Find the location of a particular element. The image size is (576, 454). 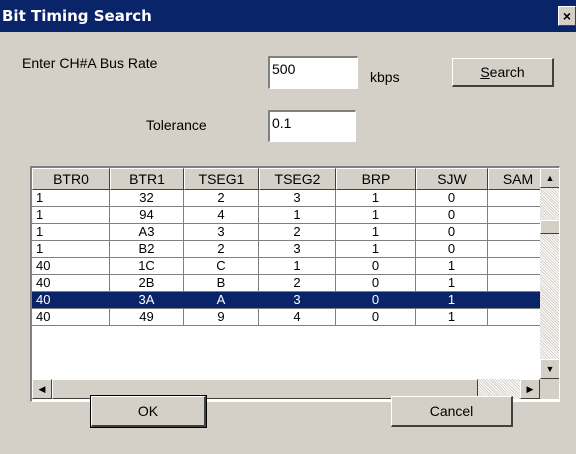

table-row: 40 1C C 1 0 1 is located at coordinates (290, 266).